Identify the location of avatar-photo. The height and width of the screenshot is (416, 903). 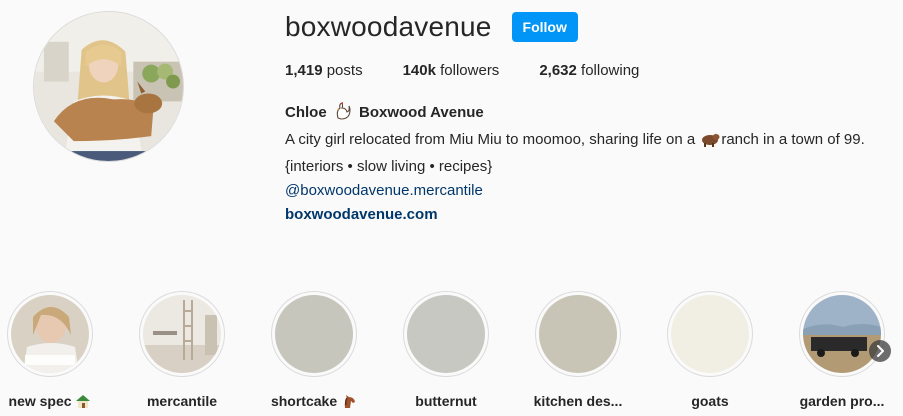
(108, 86).